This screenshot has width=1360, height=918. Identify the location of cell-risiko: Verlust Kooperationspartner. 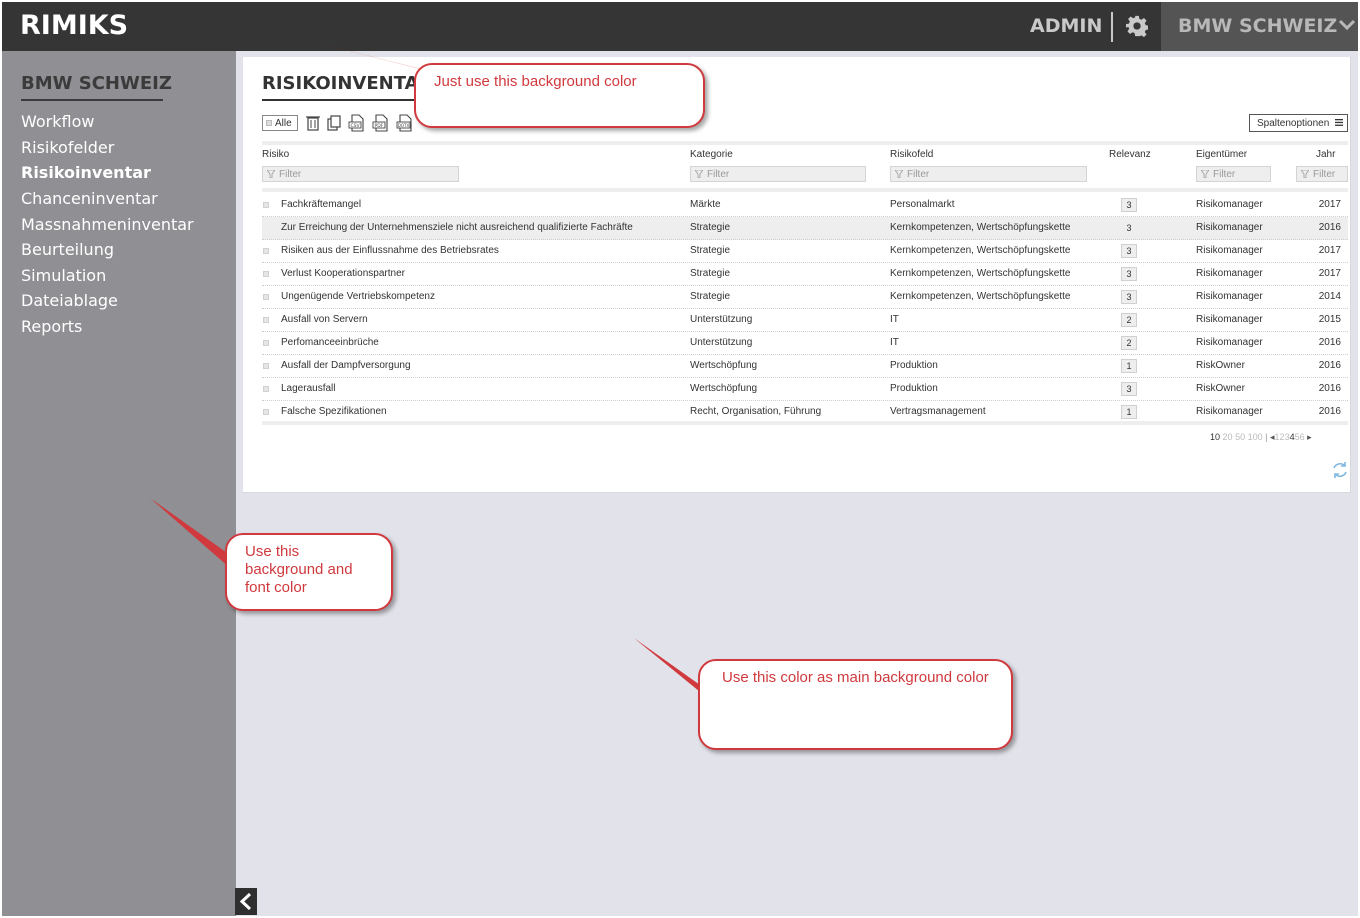
(343, 273).